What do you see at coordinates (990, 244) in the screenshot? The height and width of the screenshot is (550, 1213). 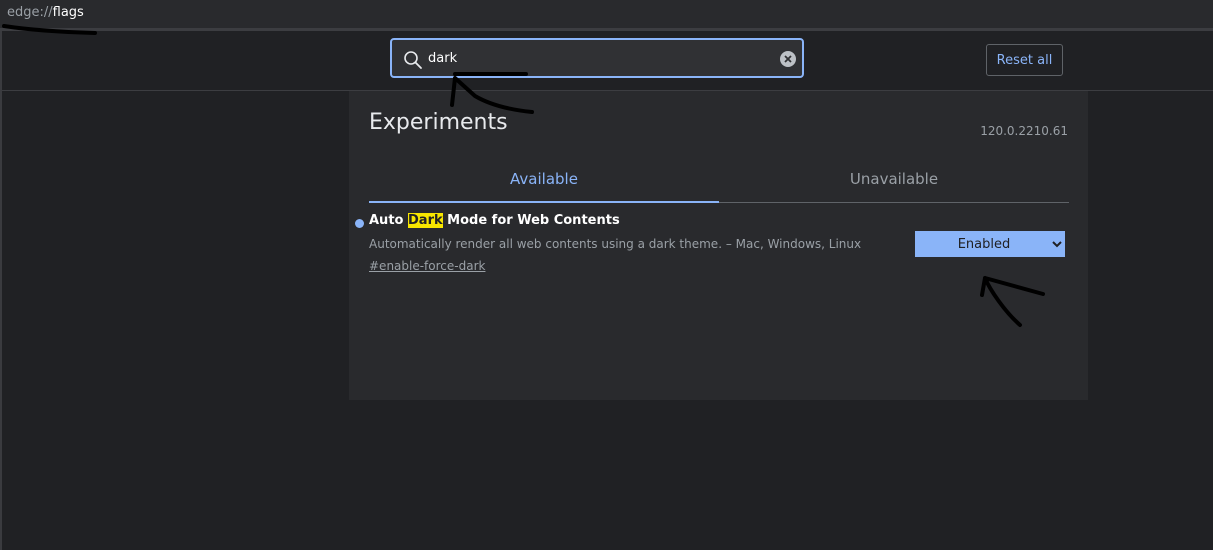 I see `flag-state-select: Enabled` at bounding box center [990, 244].